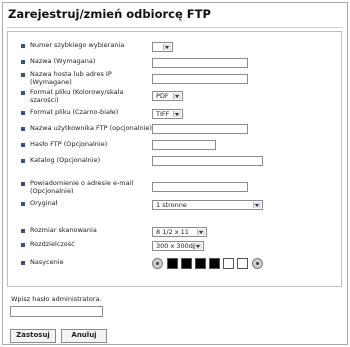 This screenshot has width=350, height=347. What do you see at coordinates (157, 263) in the screenshot?
I see `saturation-decrease-button` at bounding box center [157, 263].